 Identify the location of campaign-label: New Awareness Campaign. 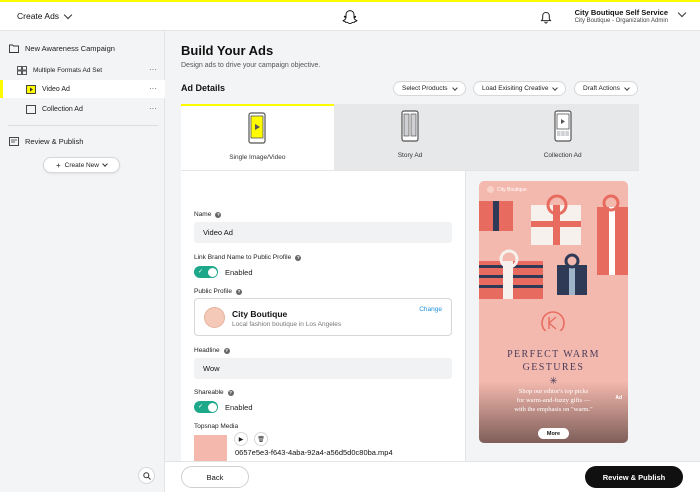
(70, 48).